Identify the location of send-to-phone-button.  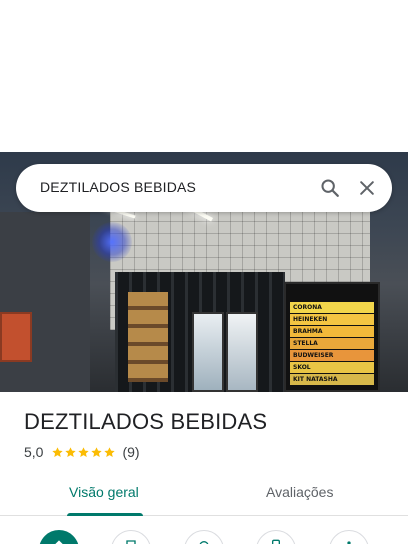
(276, 537).